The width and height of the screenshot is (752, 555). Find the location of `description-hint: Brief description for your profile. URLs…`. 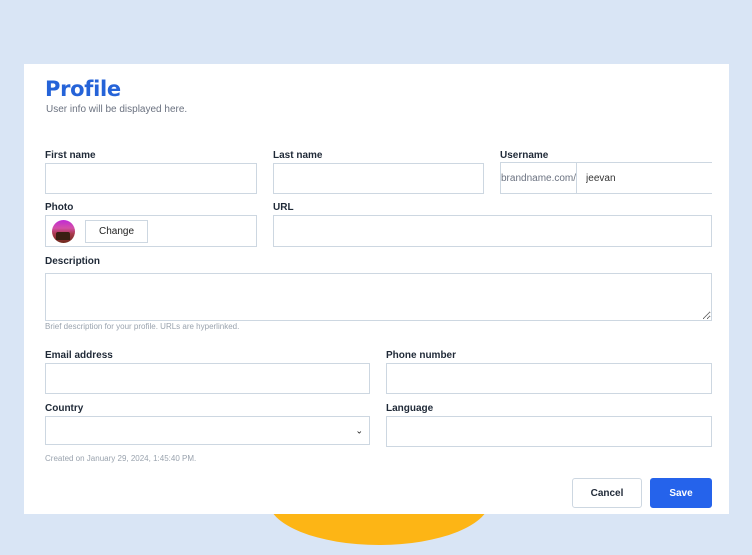

description-hint: Brief description for your profile. URLs… is located at coordinates (142, 326).